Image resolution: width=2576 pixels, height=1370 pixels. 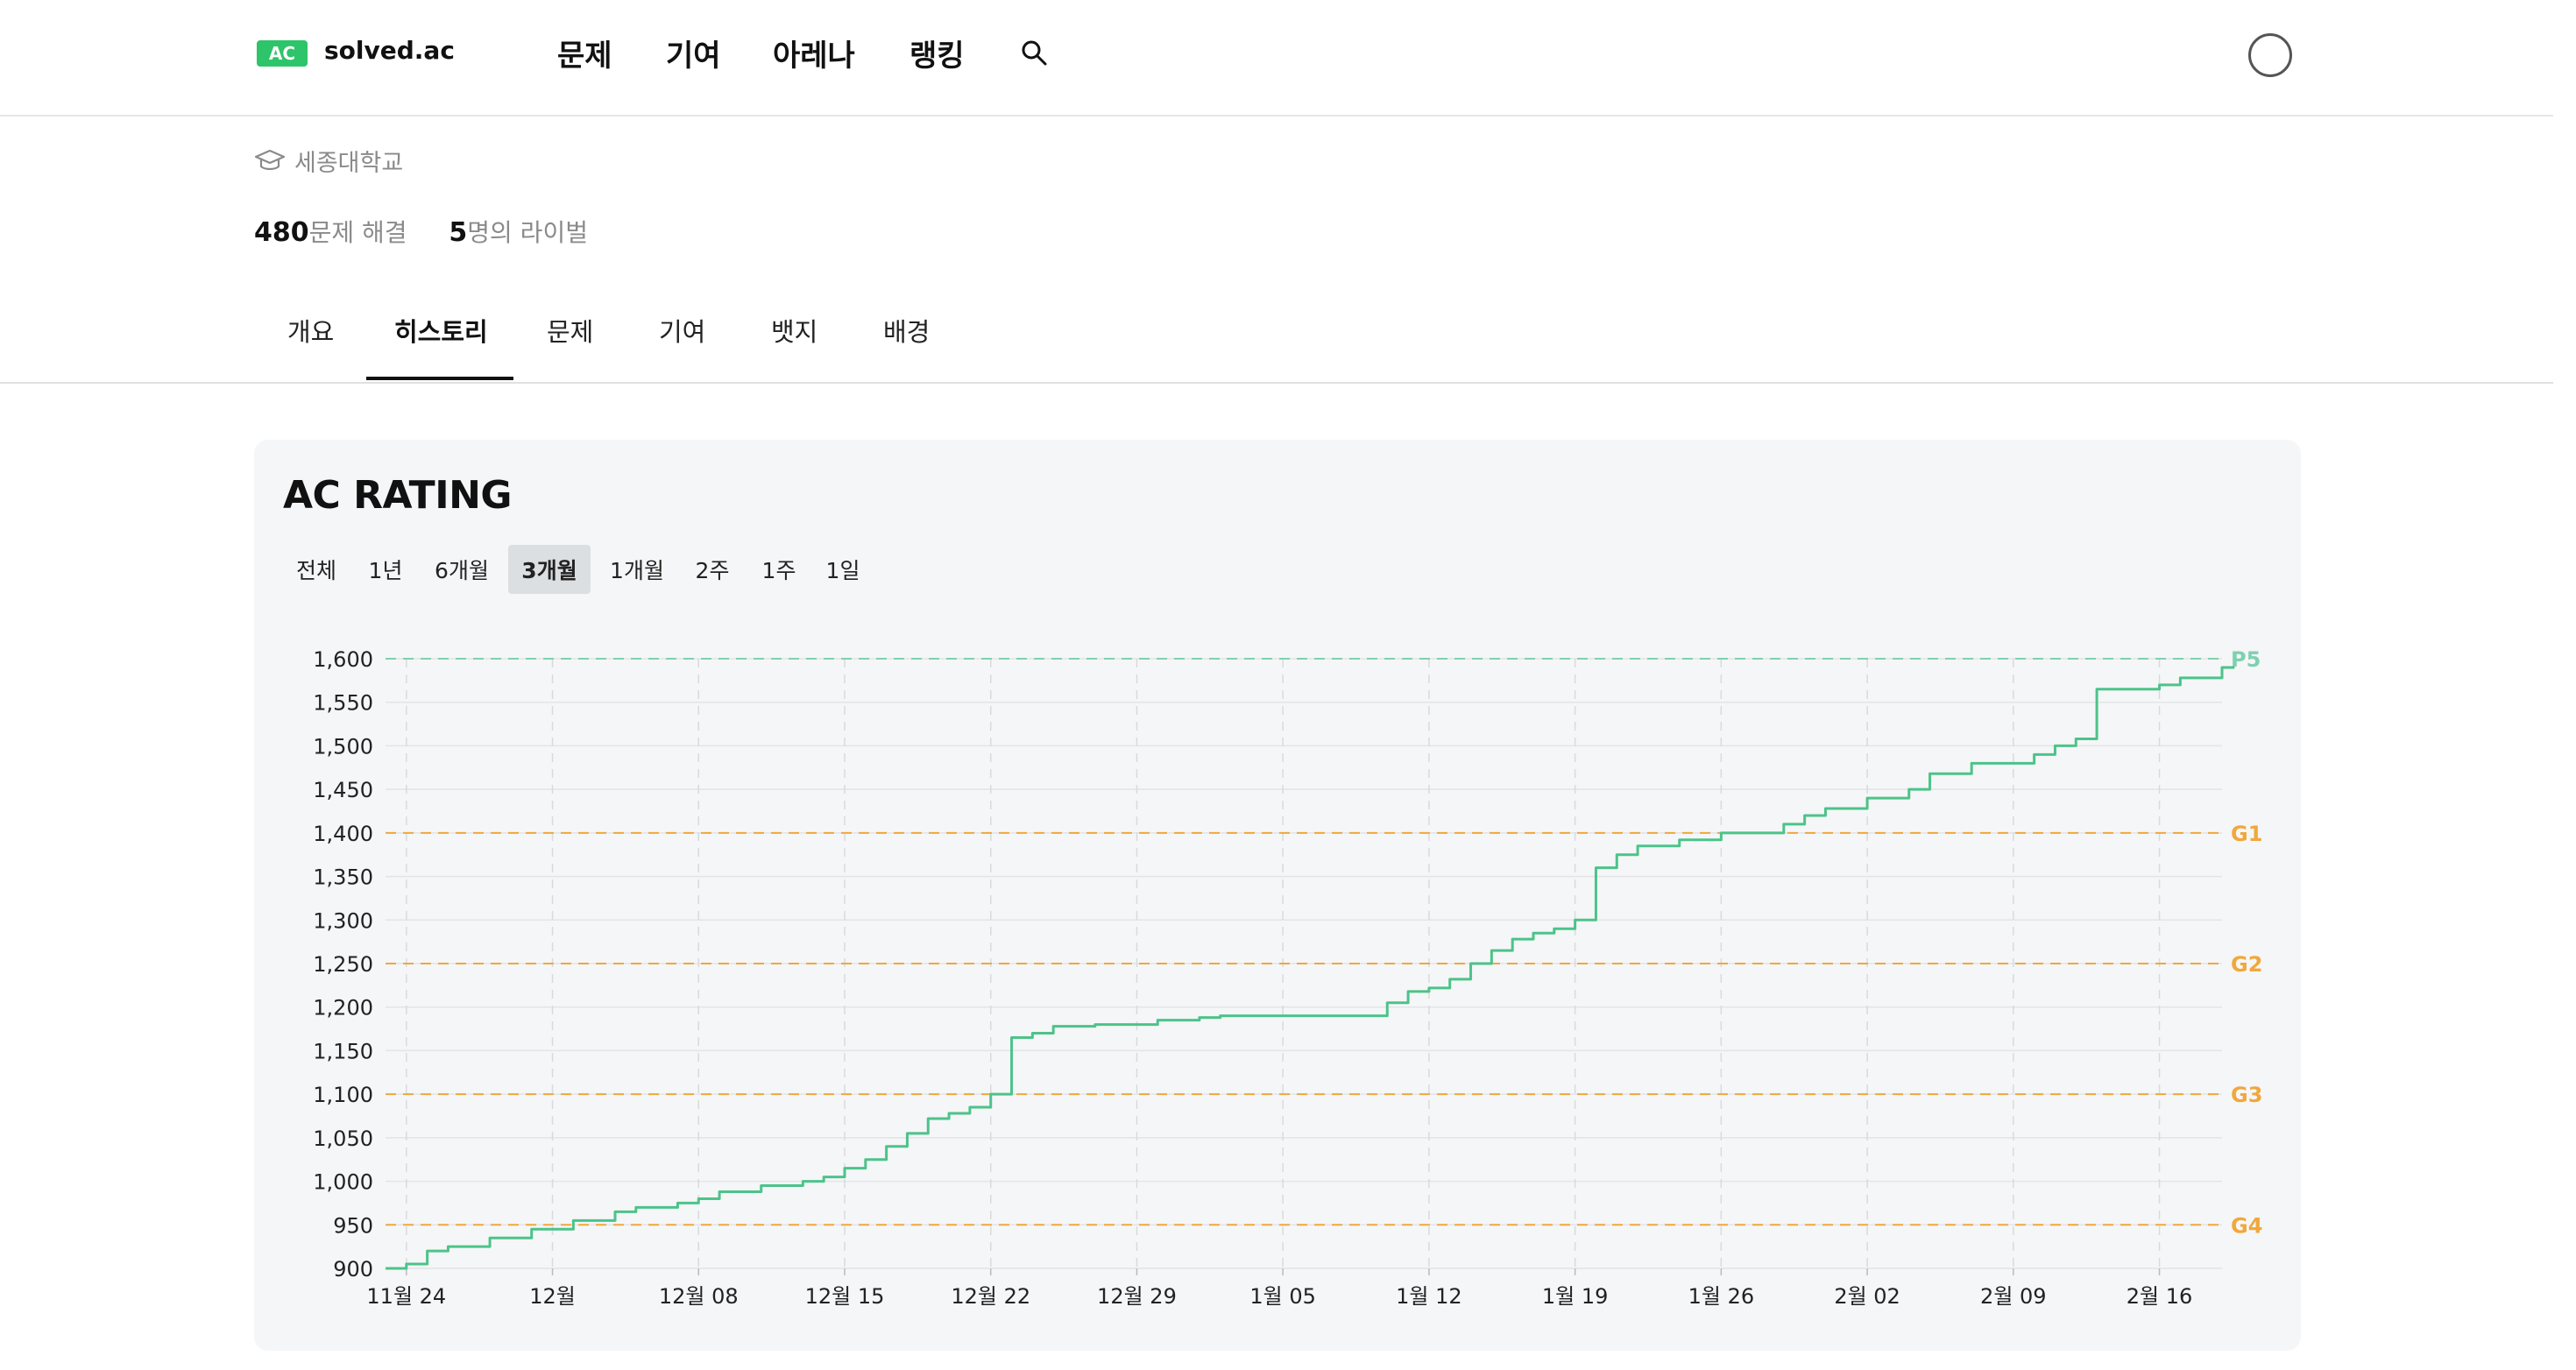 I want to click on profile-stats: 480문제 해결 5명의 라이벌, so click(x=421, y=232).